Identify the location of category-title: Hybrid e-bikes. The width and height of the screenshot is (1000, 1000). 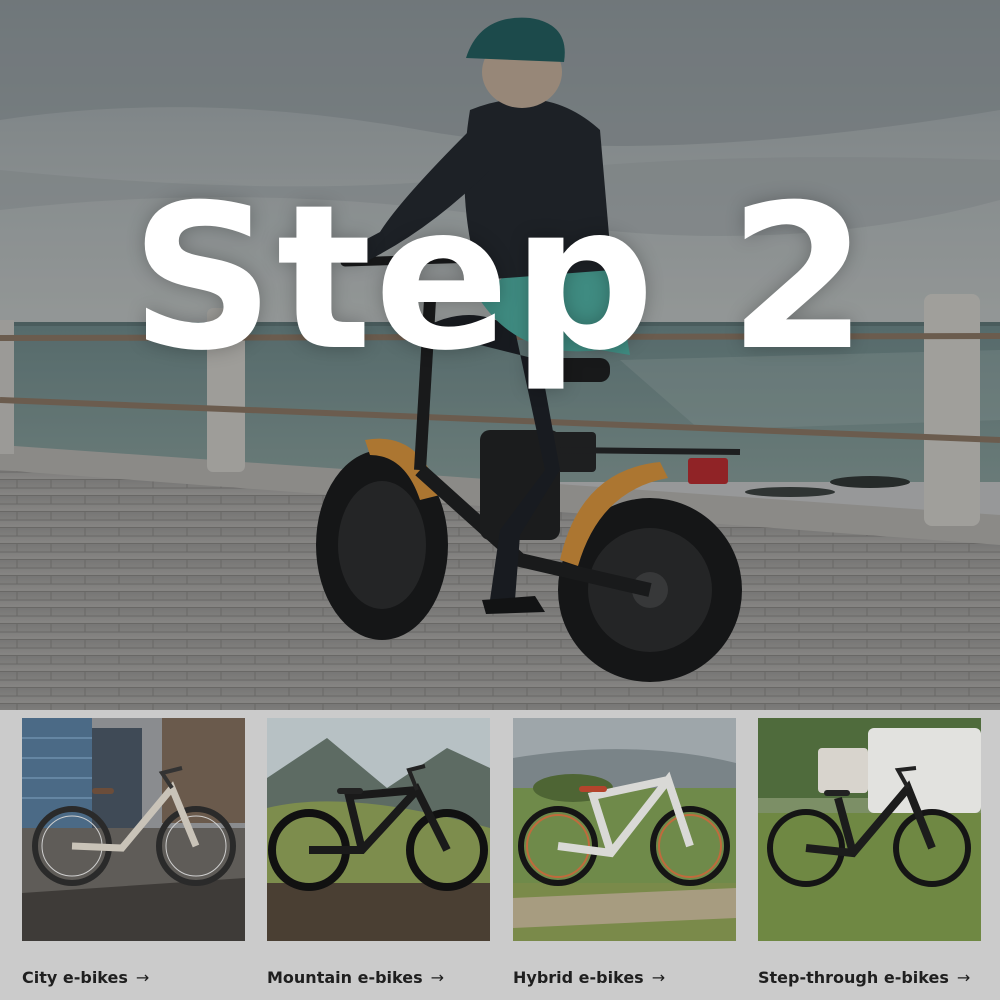
(578, 977).